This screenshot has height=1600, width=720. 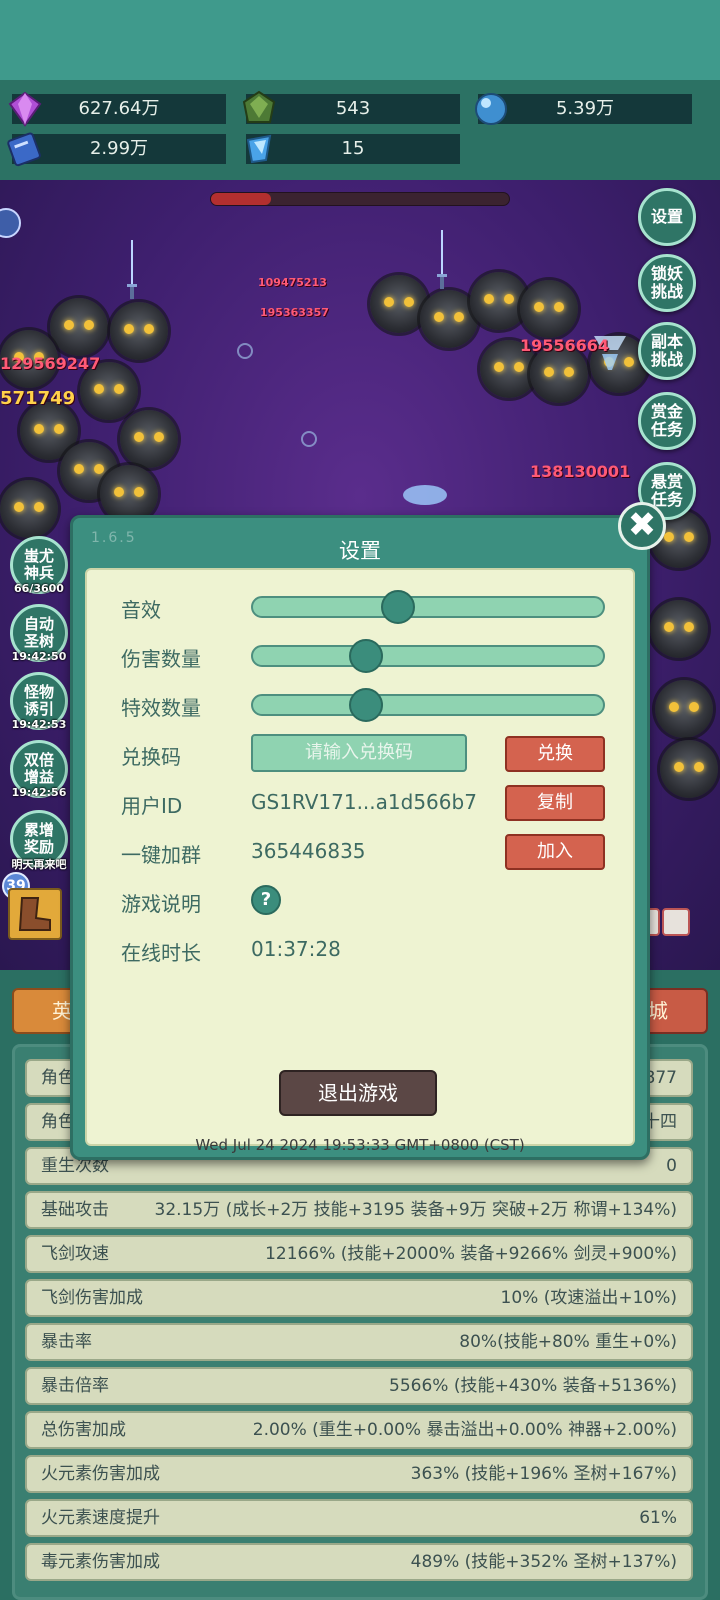 I want to click on copy-button: 复制, so click(x=555, y=803).